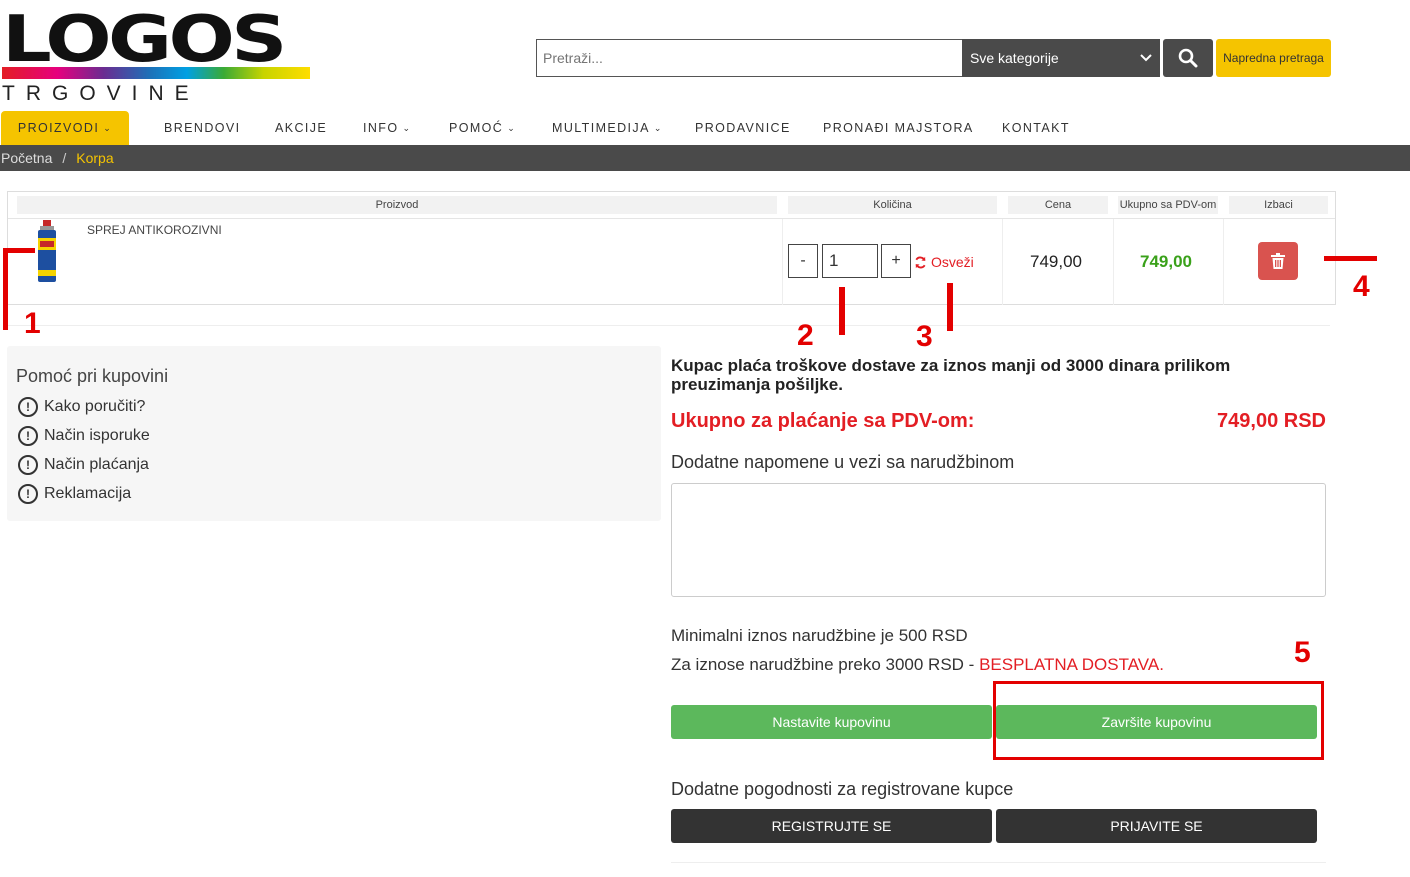  I want to click on help-link-payment: ! Način plaćanja, so click(83, 465).